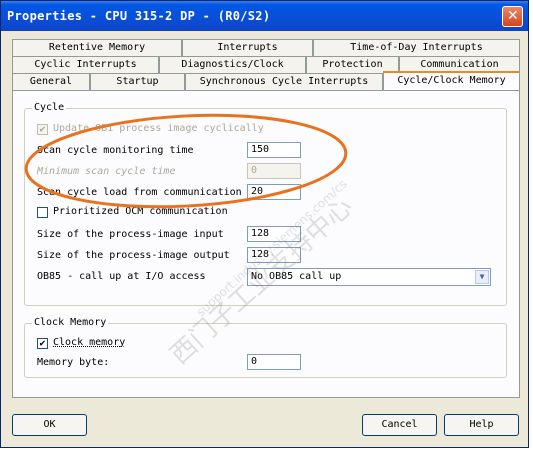  I want to click on help-button: Help, so click(481, 425).